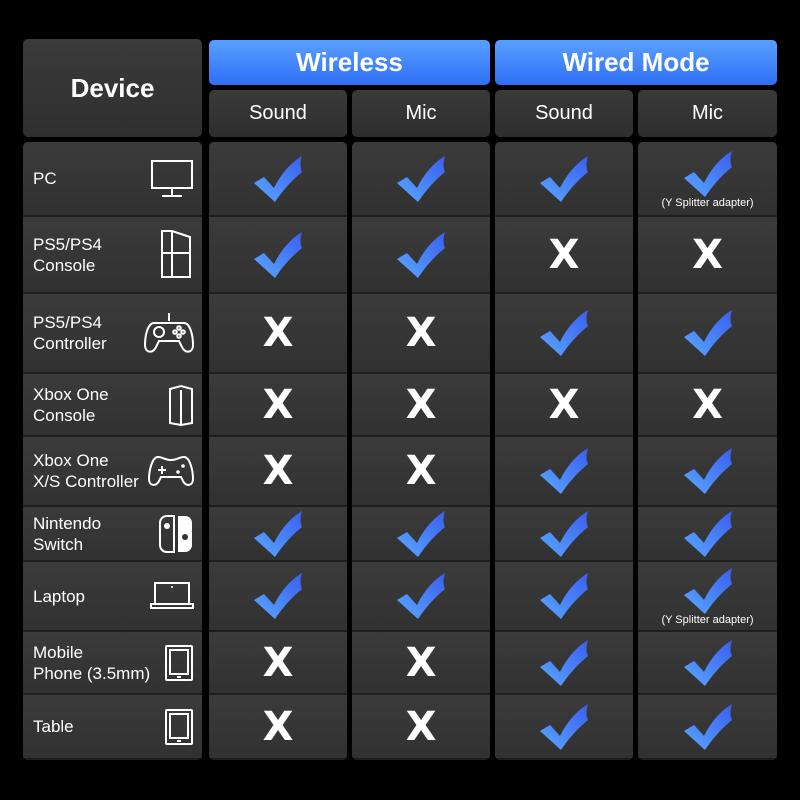 This screenshot has width=800, height=800. I want to click on device-name: Nintendo Switch, so click(67, 533).